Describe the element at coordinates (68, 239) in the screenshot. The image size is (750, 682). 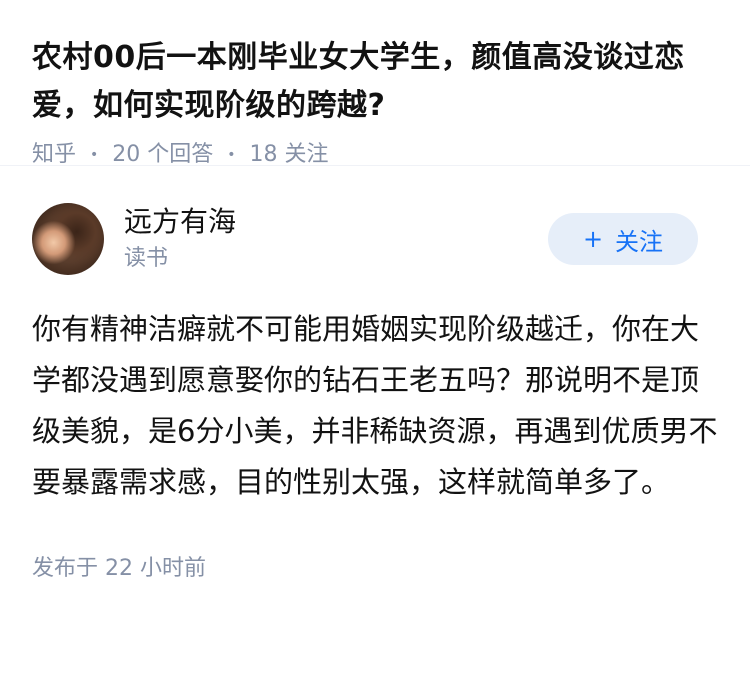
I see `avatar` at that location.